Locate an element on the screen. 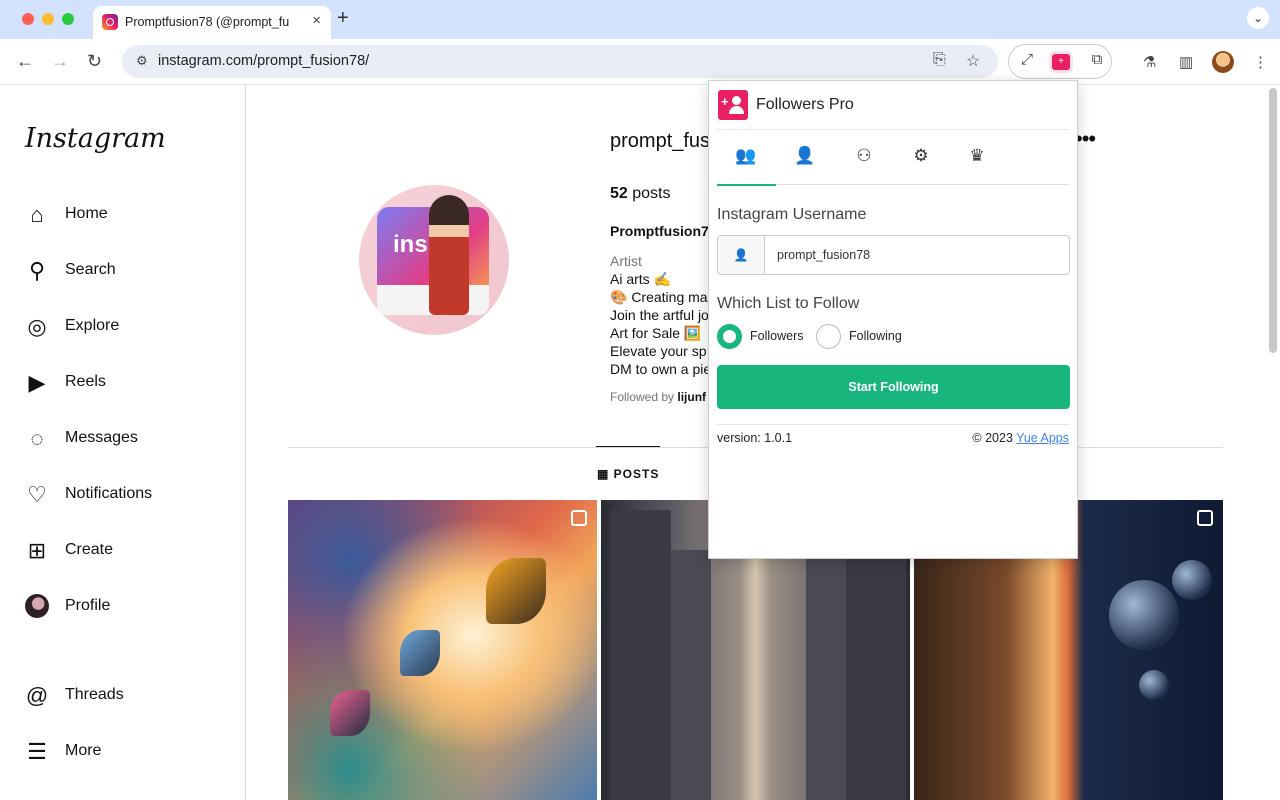 Image resolution: width=1280 pixels, height=800 pixels. grid-icon: ▦ is located at coordinates (605, 474).